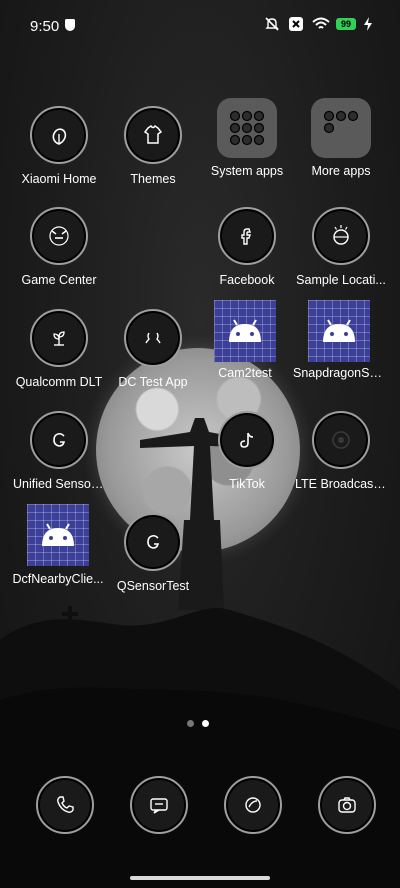 The image size is (400, 888). What do you see at coordinates (341, 236) in the screenshot?
I see `location-icon` at bounding box center [341, 236].